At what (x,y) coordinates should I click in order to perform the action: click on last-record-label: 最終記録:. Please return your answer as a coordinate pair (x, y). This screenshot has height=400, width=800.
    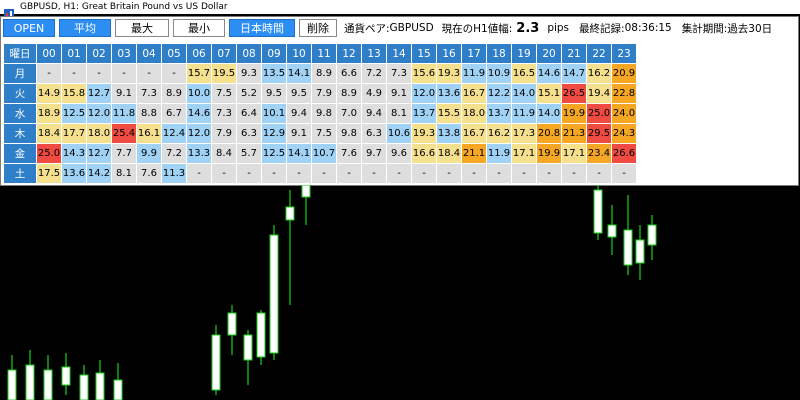
    Looking at the image, I should click on (602, 28).